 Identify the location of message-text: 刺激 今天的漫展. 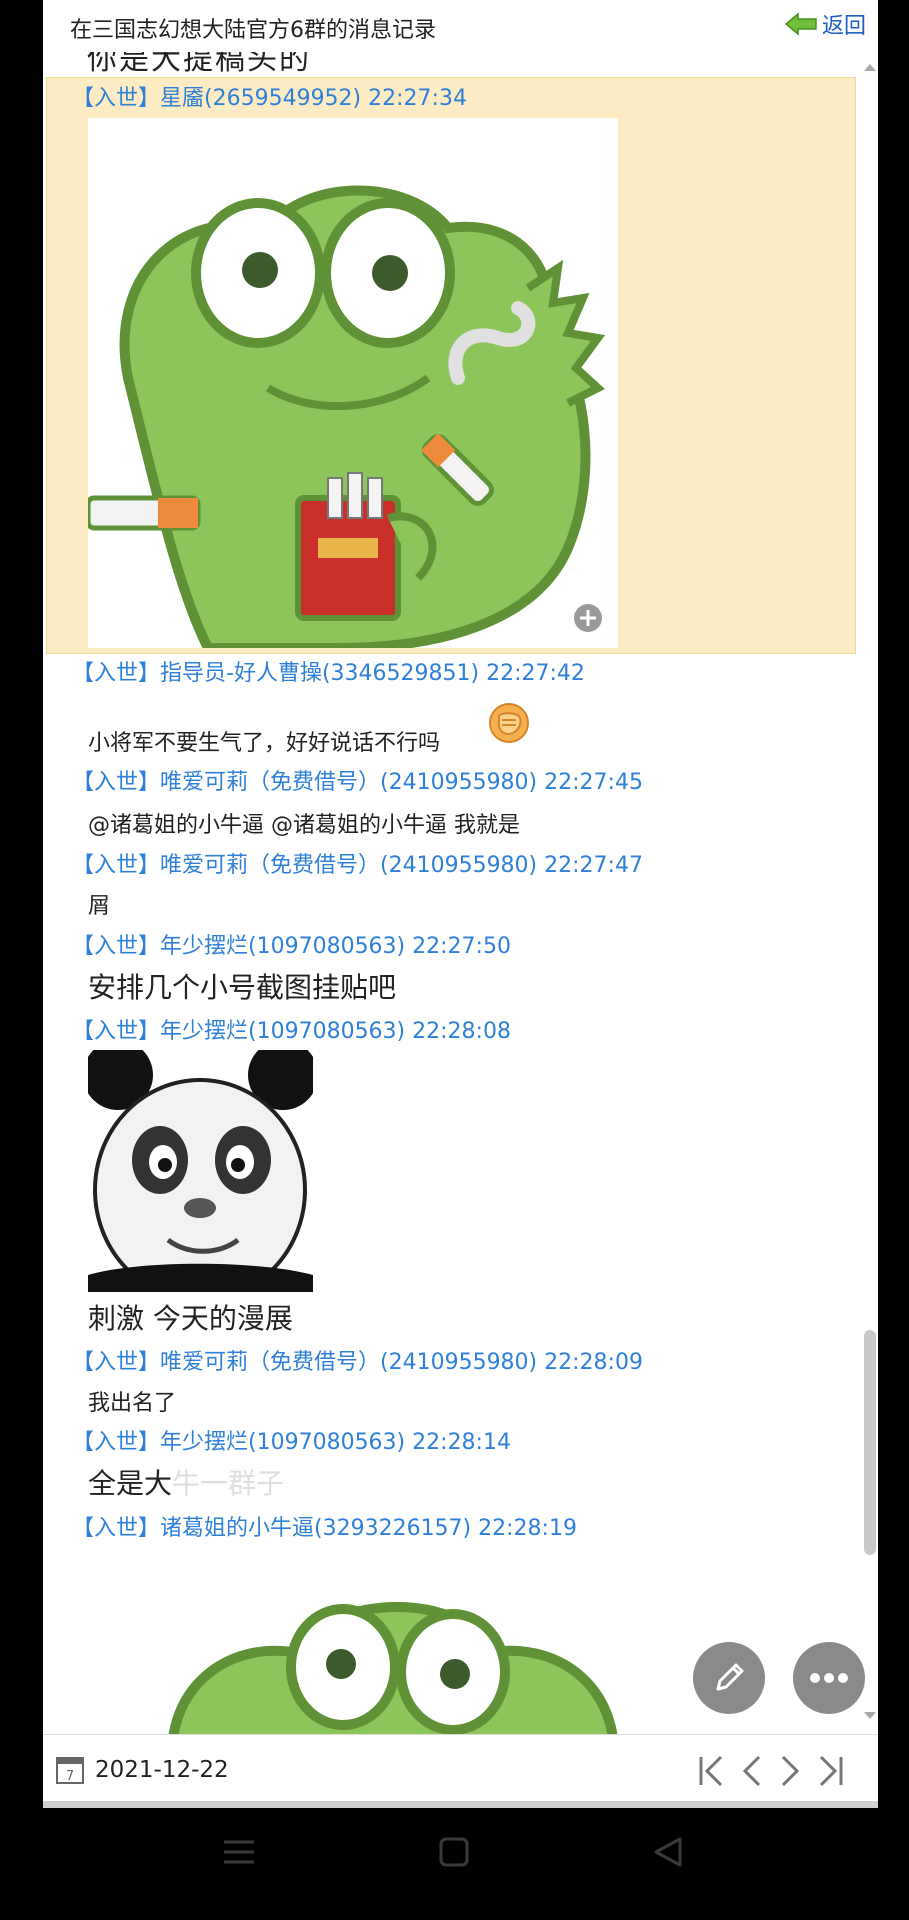
(190, 1318).